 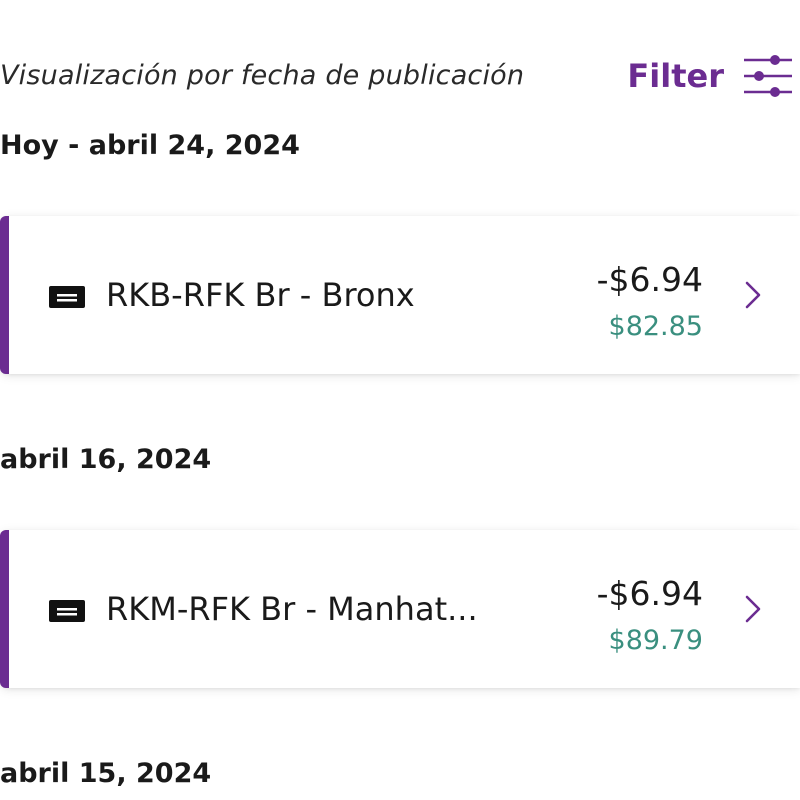 What do you see at coordinates (655, 326) in the screenshot?
I see `transaction-balance: $82.85` at bounding box center [655, 326].